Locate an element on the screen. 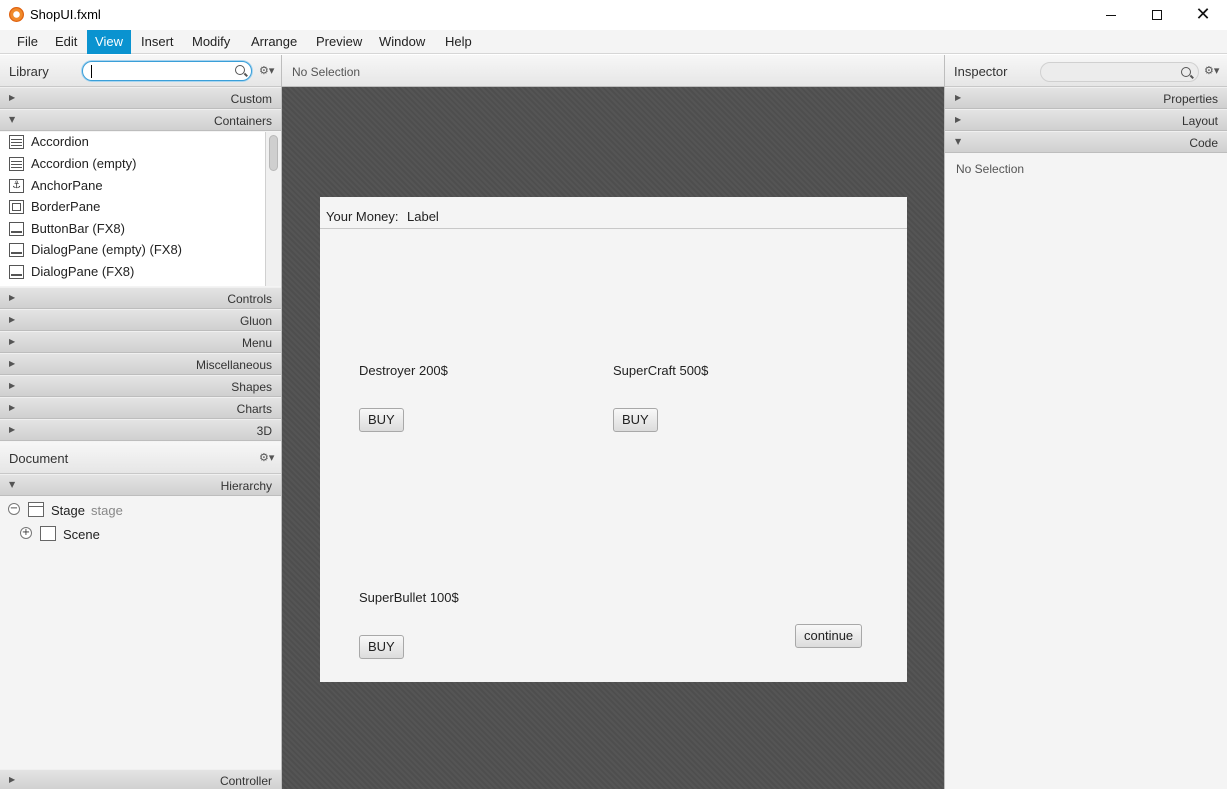 The height and width of the screenshot is (789, 1227). tree-item-scene: + Scene is located at coordinates (140, 534).